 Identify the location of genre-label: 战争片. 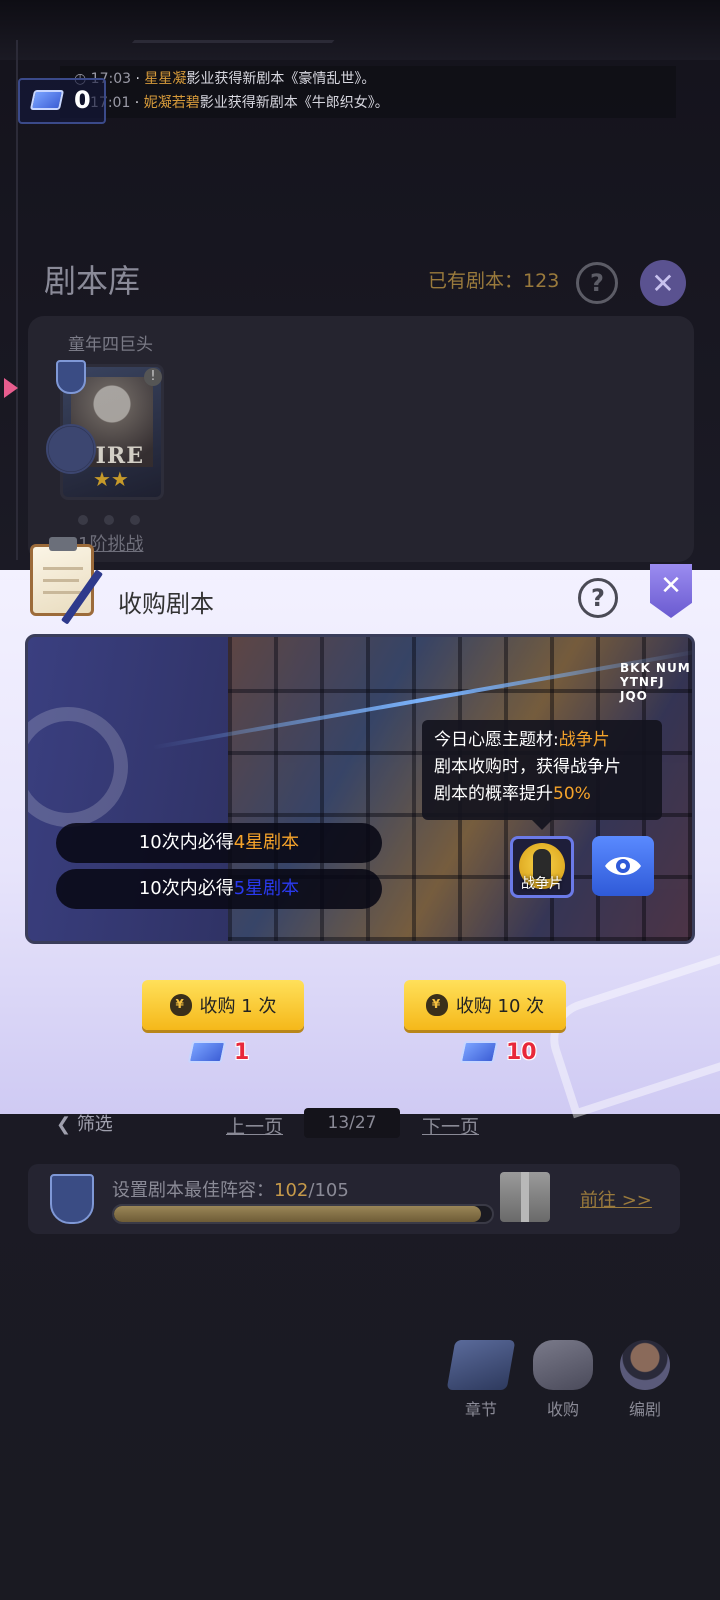
(542, 884).